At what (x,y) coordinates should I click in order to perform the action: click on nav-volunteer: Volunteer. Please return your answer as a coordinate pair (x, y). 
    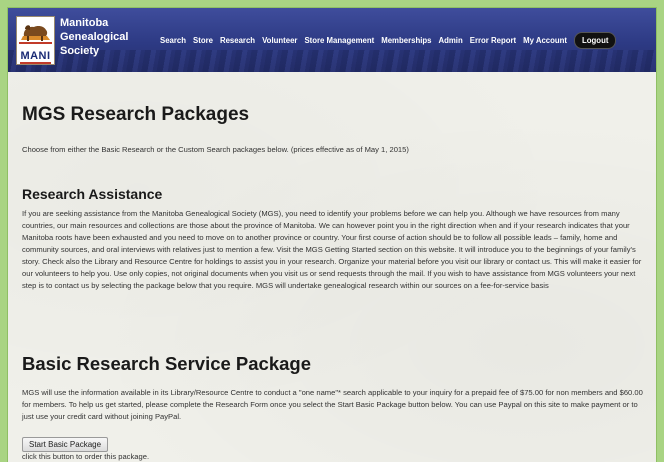
    Looking at the image, I should click on (279, 40).